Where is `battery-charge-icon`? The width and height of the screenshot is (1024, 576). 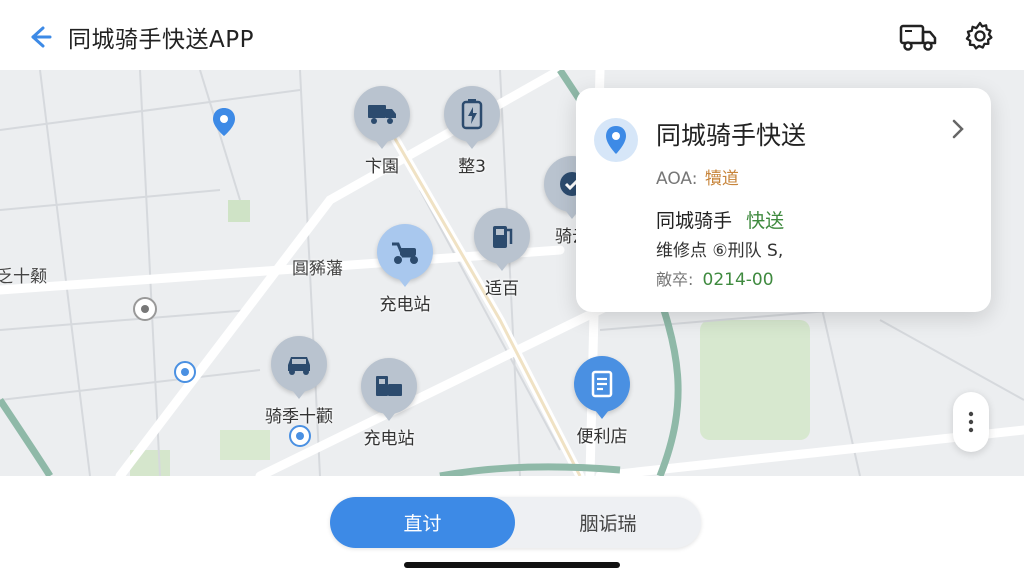
battery-charge-icon is located at coordinates (472, 114).